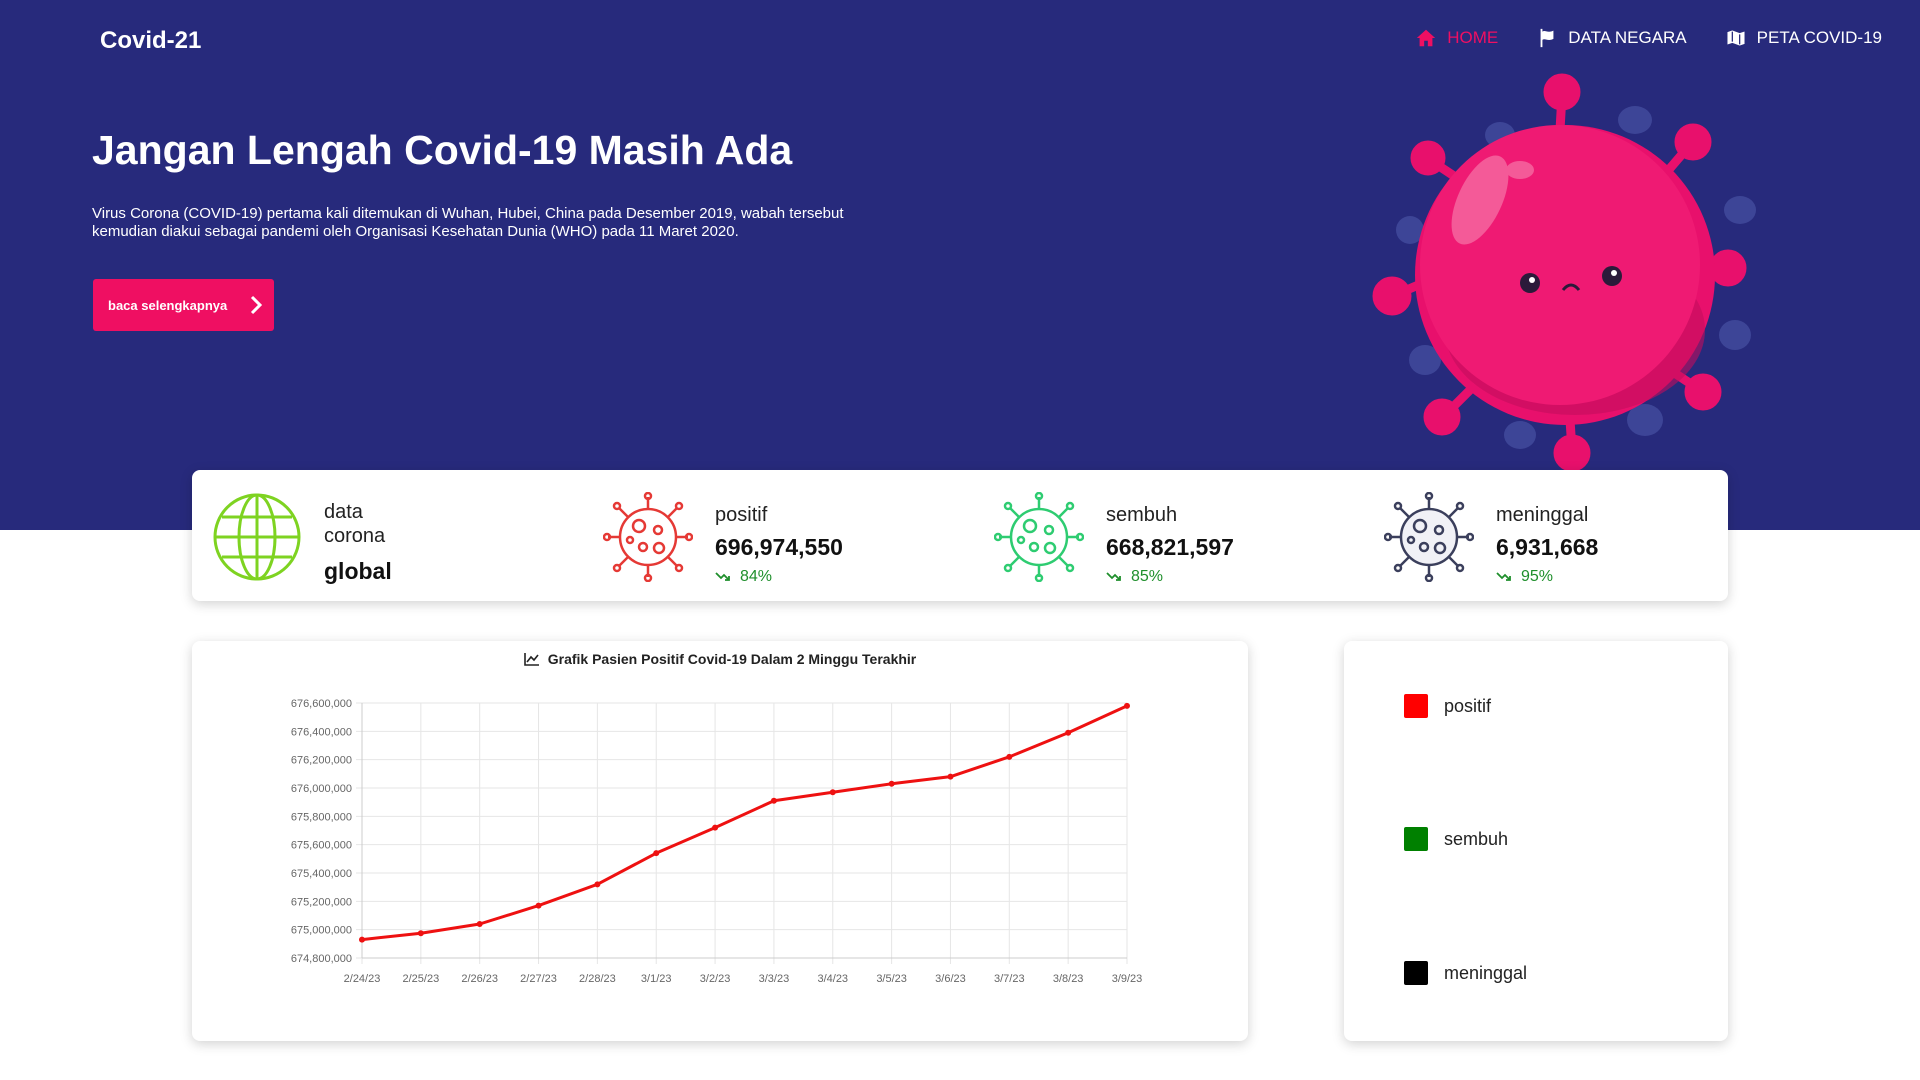  I want to click on stat-positif: positif 696,974,550 84%, so click(773, 538).